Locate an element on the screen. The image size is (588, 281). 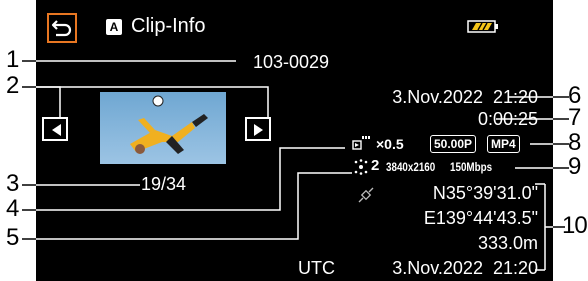
callout-number: 1 is located at coordinates (13, 59).